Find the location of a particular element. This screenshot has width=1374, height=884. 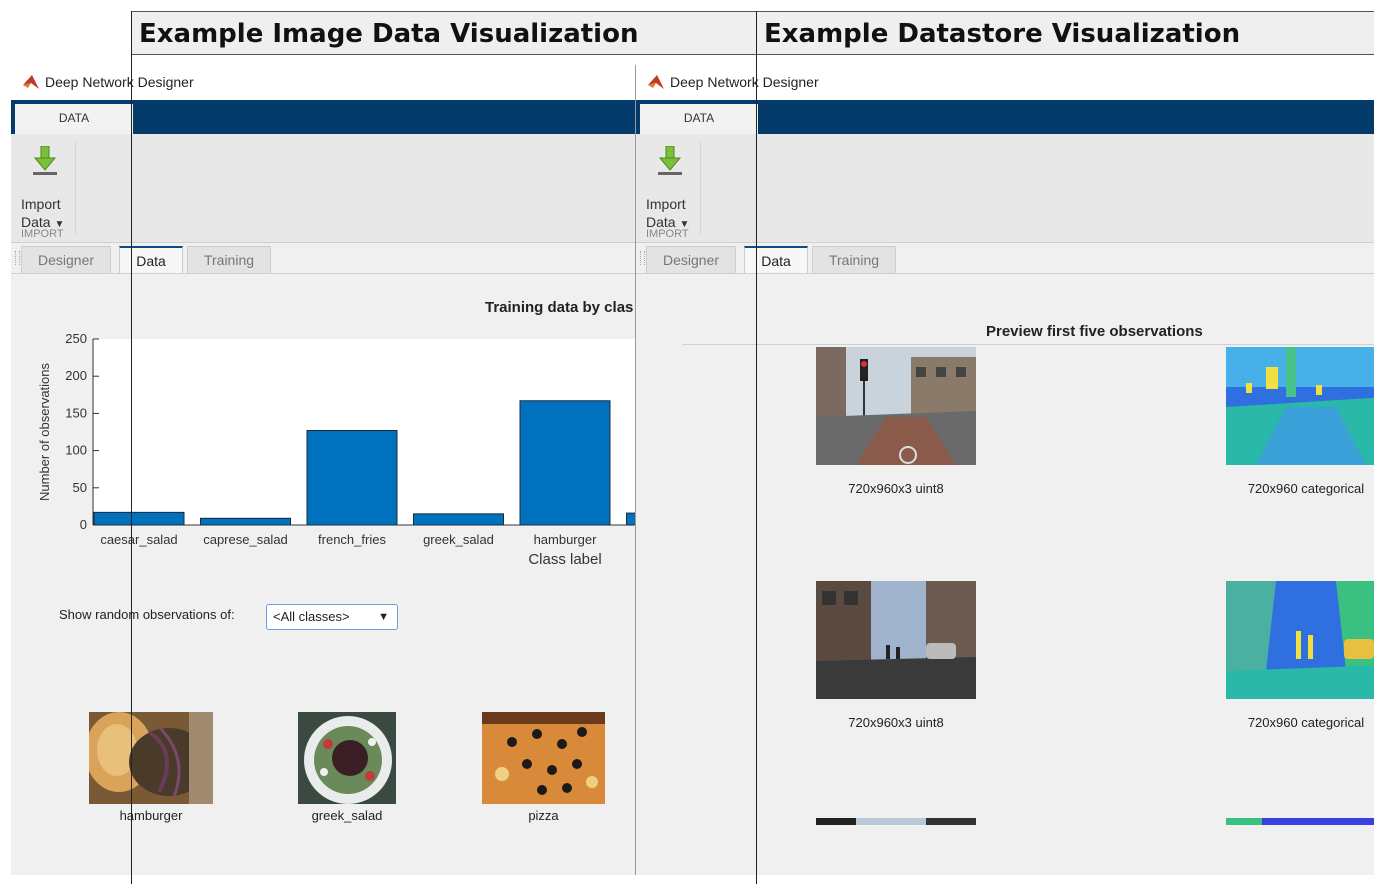

chart-title: Training data by clas is located at coordinates (559, 307).